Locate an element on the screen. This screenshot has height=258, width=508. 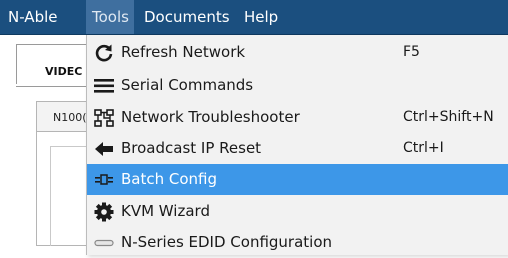
refresh-icon is located at coordinates (104, 53).